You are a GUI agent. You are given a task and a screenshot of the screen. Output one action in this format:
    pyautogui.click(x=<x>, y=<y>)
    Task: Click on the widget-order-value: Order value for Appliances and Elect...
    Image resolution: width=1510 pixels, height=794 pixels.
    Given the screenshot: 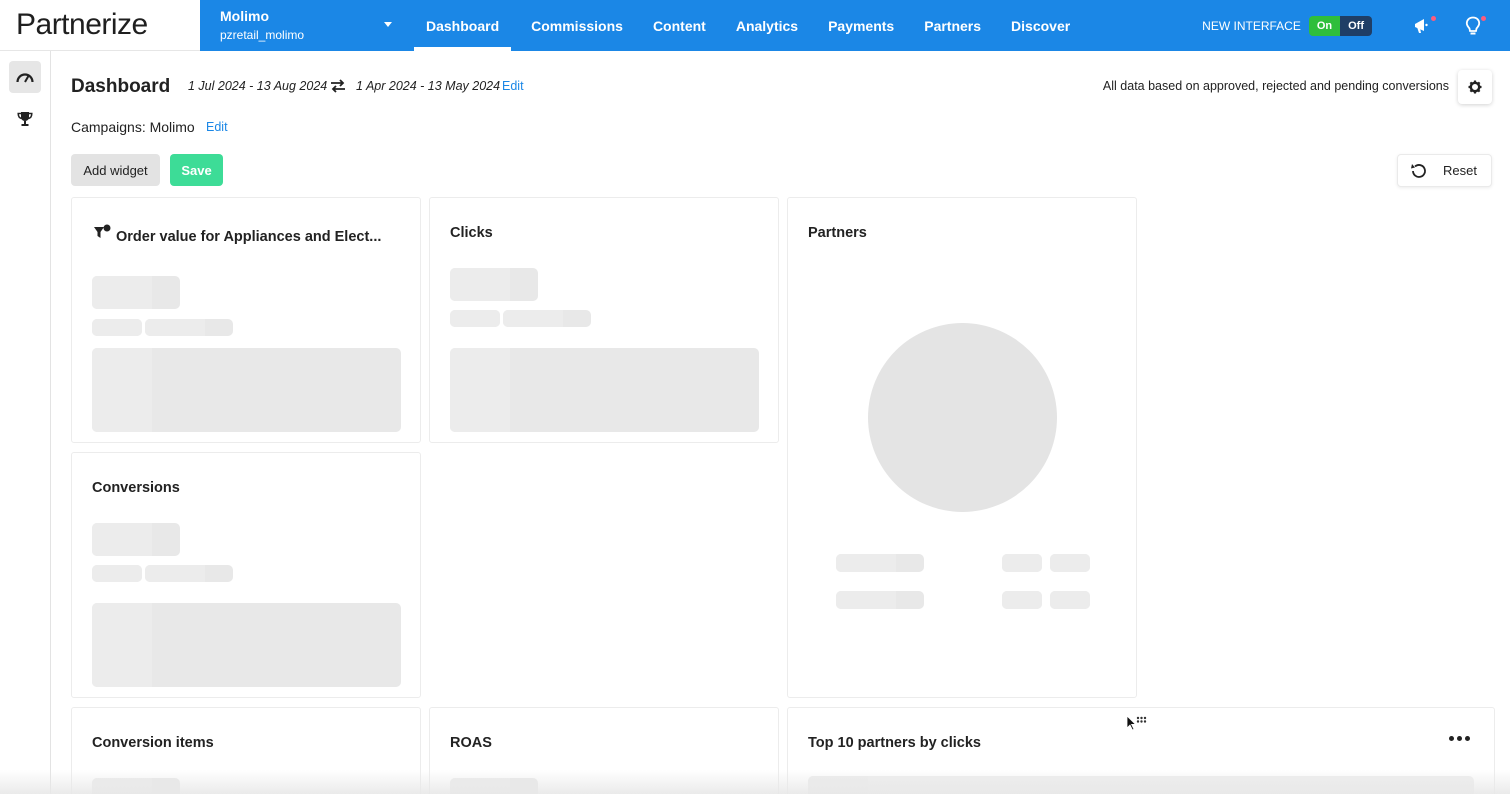 What is the action you would take?
    pyautogui.click(x=246, y=320)
    